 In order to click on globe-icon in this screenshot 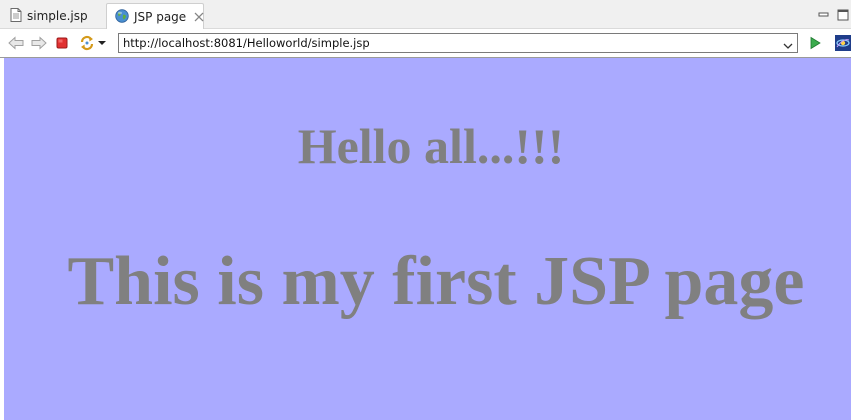, I will do `click(122, 17)`.